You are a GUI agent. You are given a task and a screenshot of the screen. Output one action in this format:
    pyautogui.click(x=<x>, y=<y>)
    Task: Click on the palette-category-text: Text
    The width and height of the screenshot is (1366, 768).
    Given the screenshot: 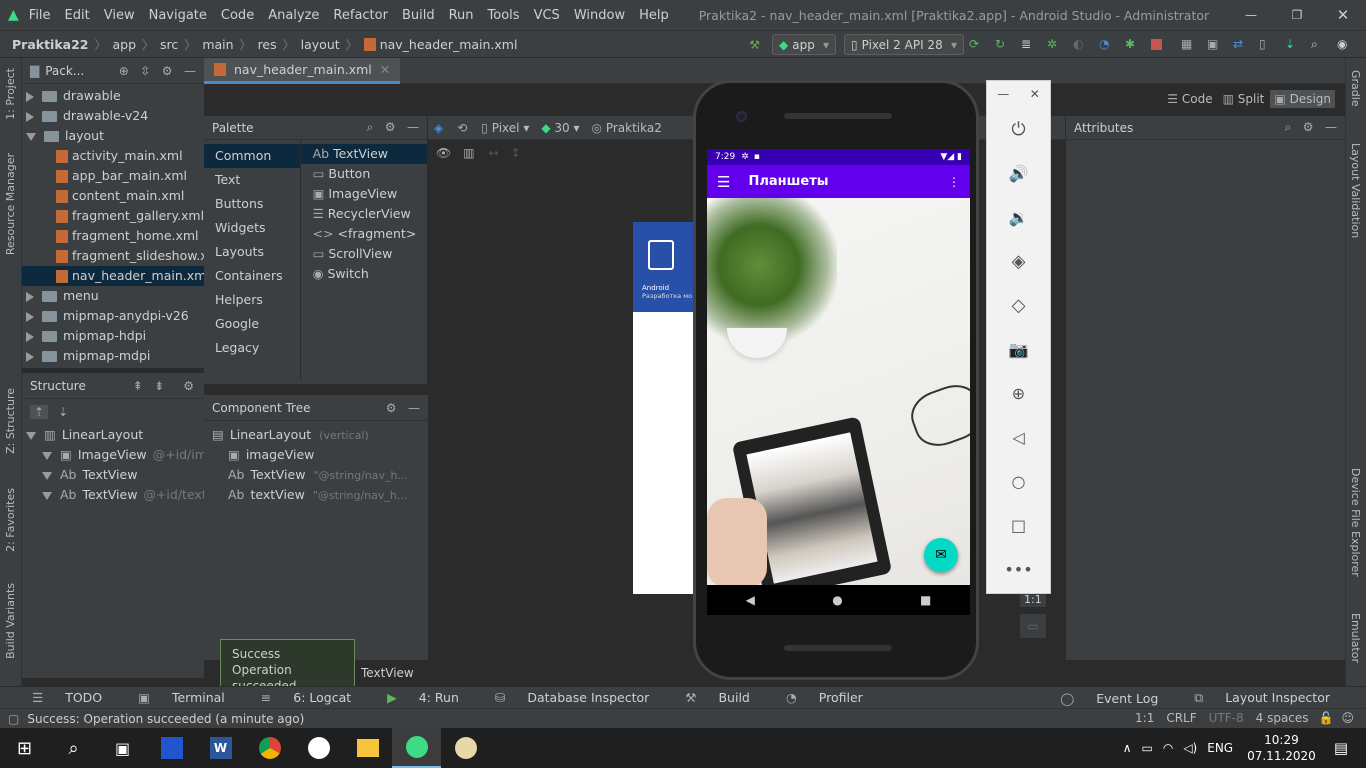 What is the action you would take?
    pyautogui.click(x=252, y=180)
    